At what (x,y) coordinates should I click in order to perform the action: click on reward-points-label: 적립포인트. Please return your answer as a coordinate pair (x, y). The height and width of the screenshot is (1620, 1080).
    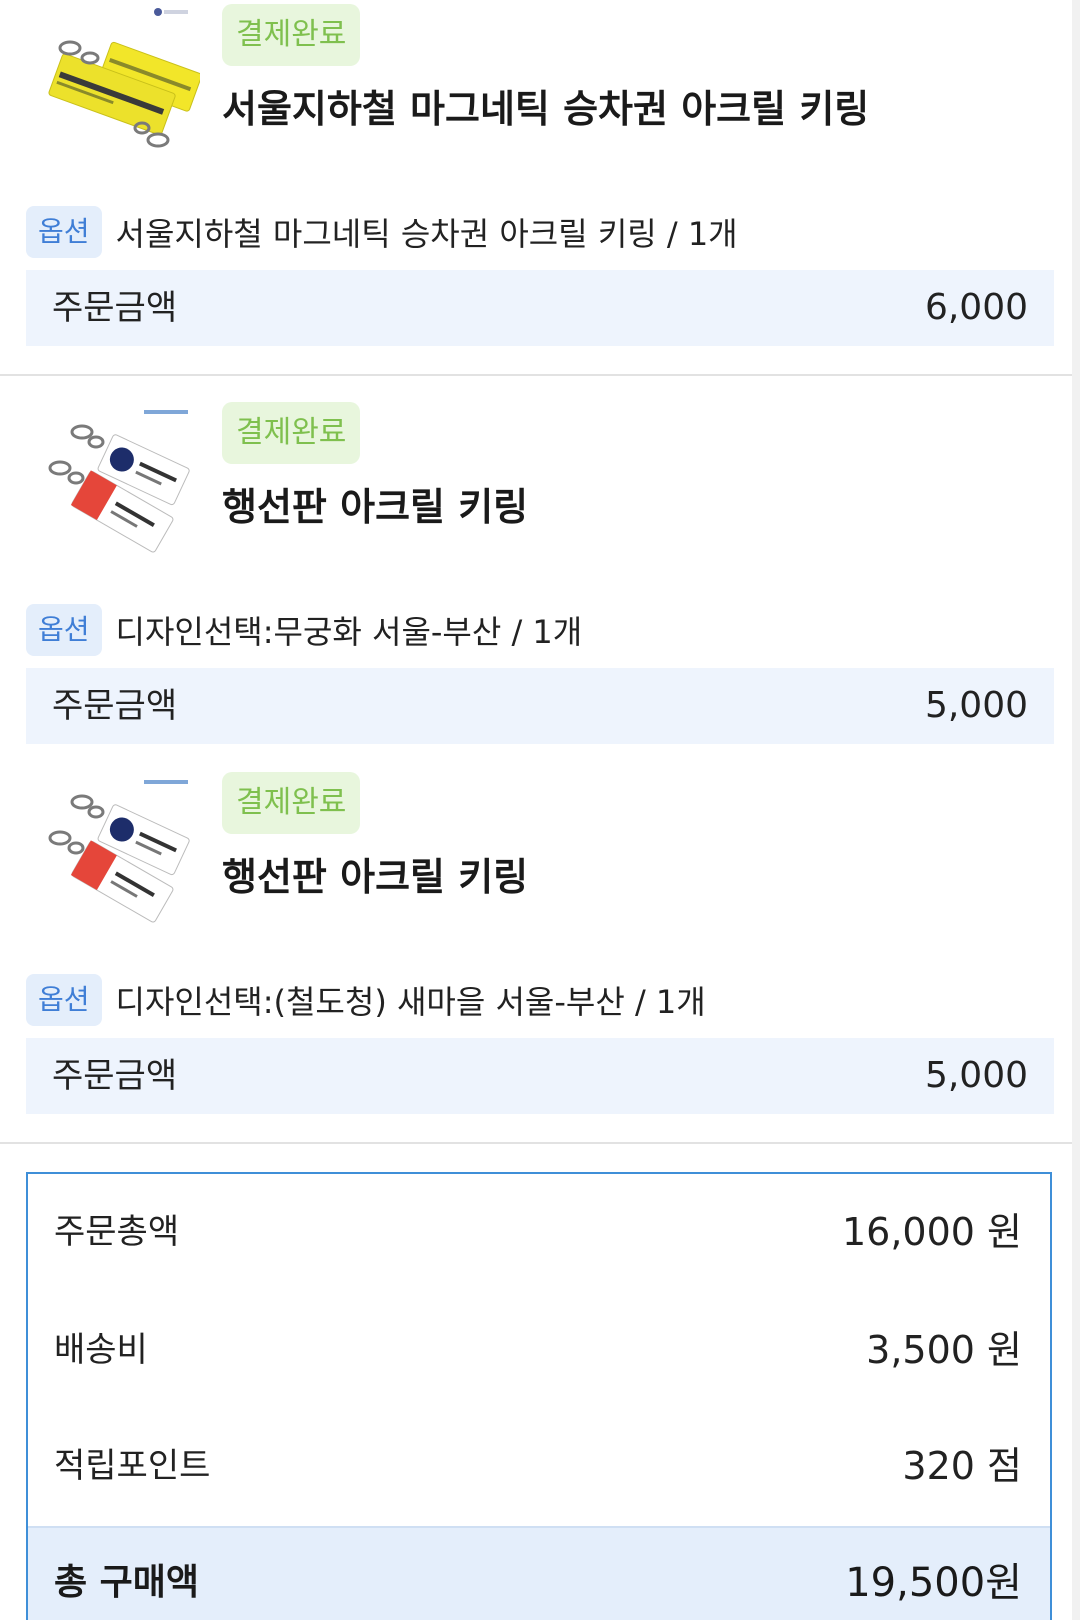
    Looking at the image, I should click on (132, 1466).